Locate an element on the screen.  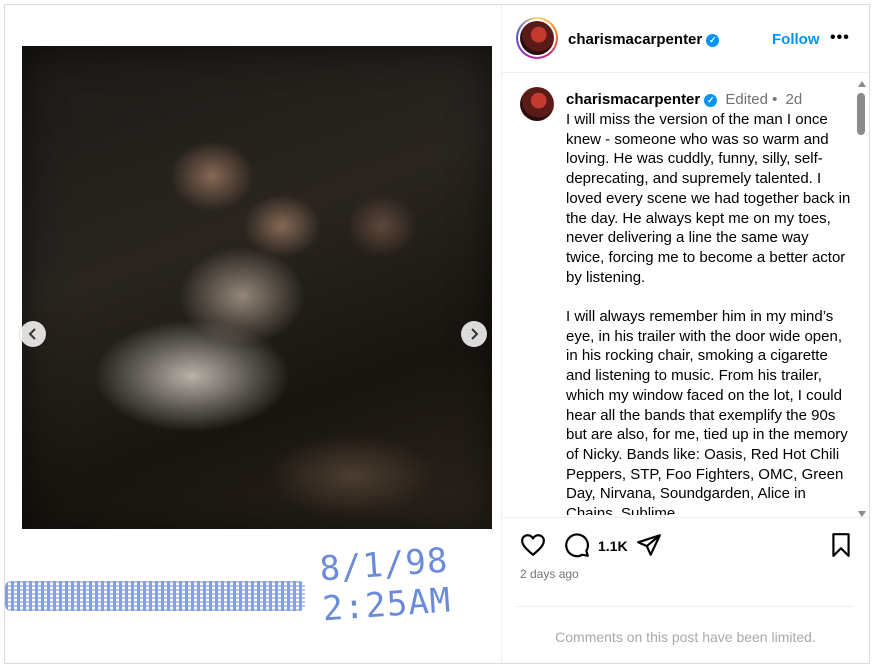
edited-label: Edited • is located at coordinates (751, 99).